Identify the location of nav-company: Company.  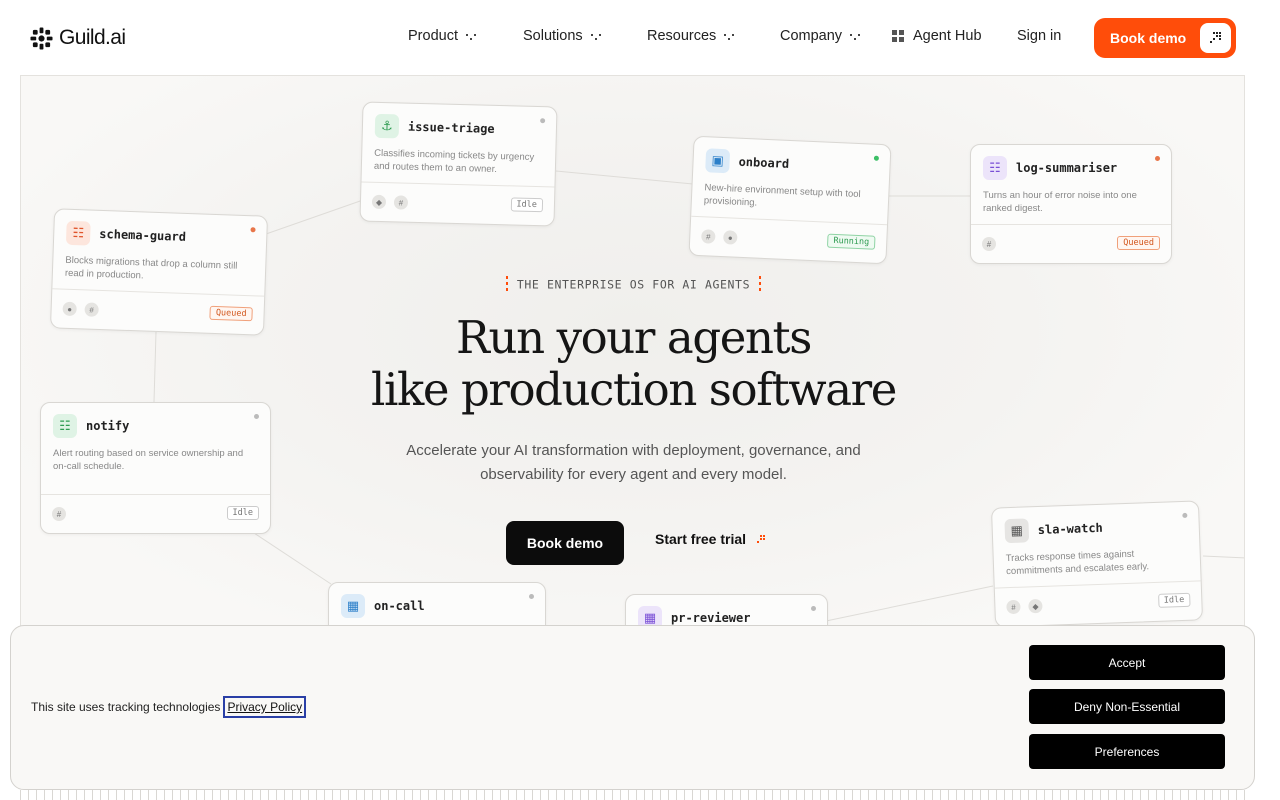
(820, 36).